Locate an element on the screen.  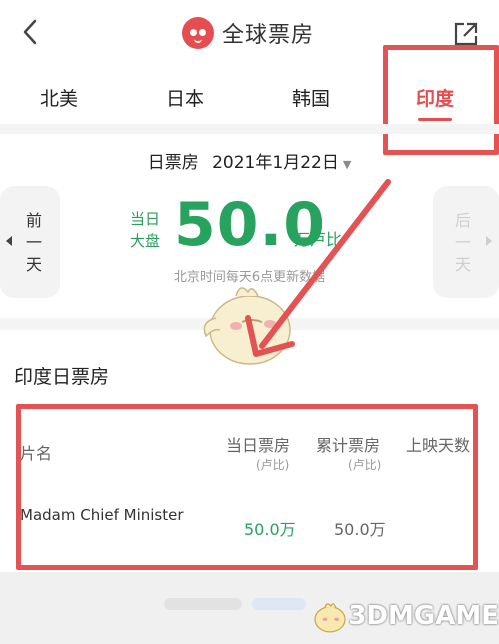
annotation-arrow is located at coordinates (318, 268).